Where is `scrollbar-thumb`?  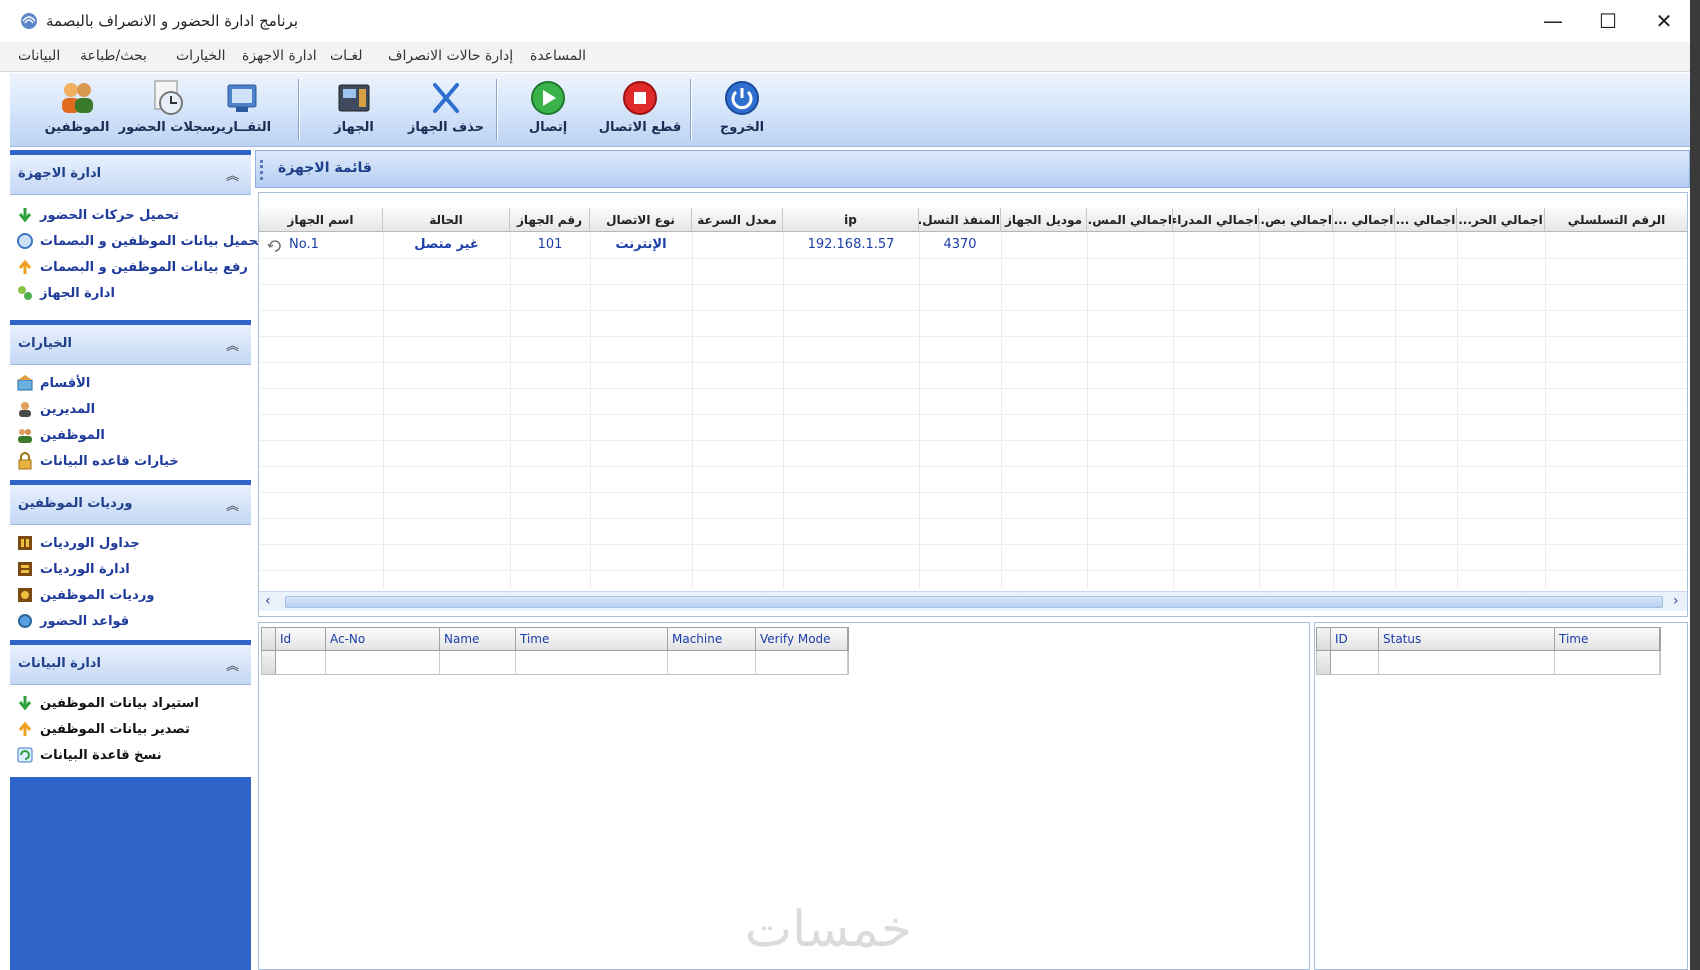
scrollbar-thumb is located at coordinates (974, 602).